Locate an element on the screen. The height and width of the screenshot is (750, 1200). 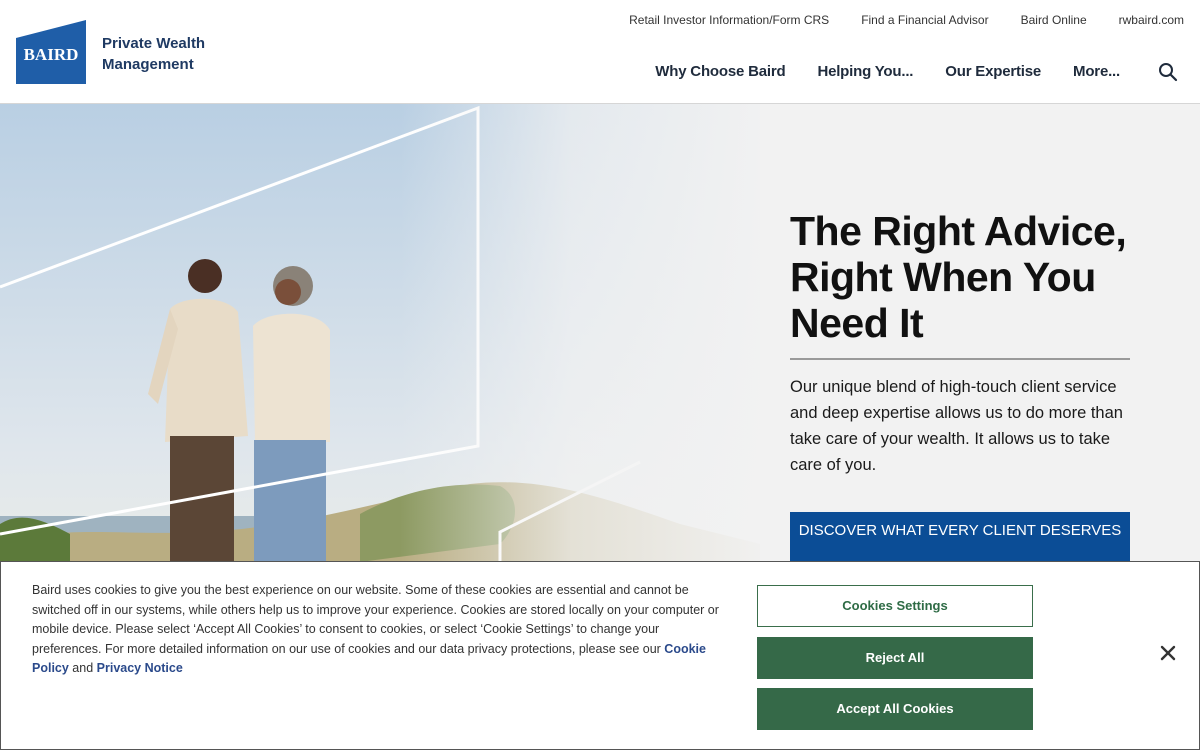
utility-link-rwbaird: rwbaird.com is located at coordinates (1151, 20).